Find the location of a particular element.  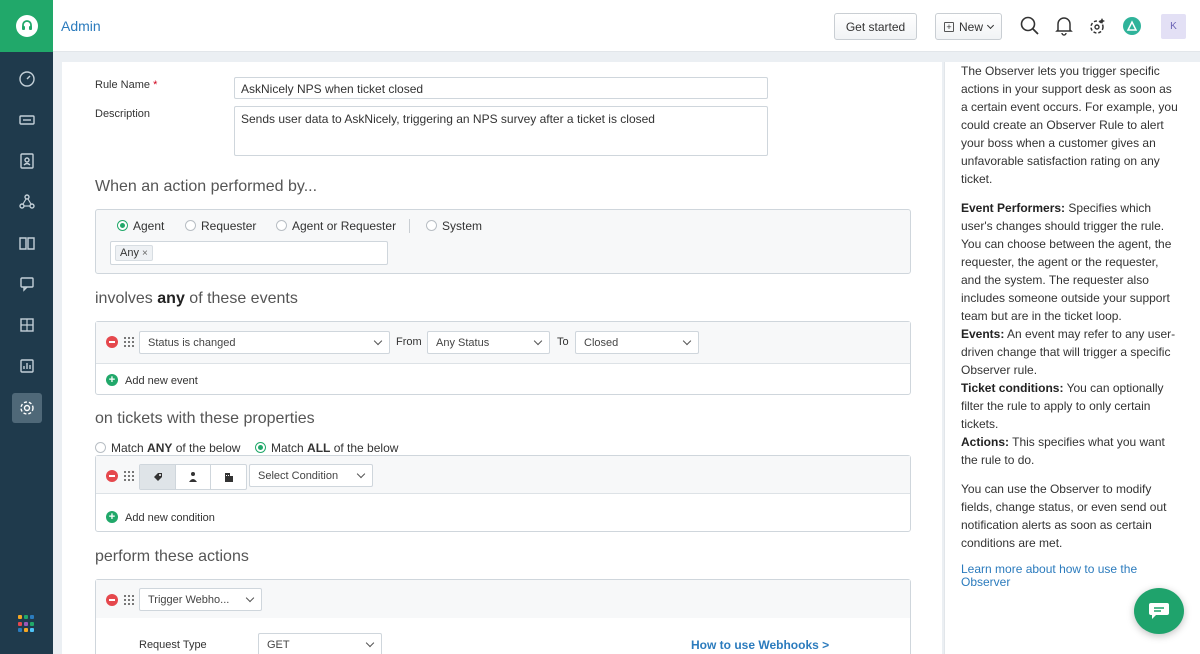

match-all-radio: Match ALL of the below is located at coordinates (326, 448).